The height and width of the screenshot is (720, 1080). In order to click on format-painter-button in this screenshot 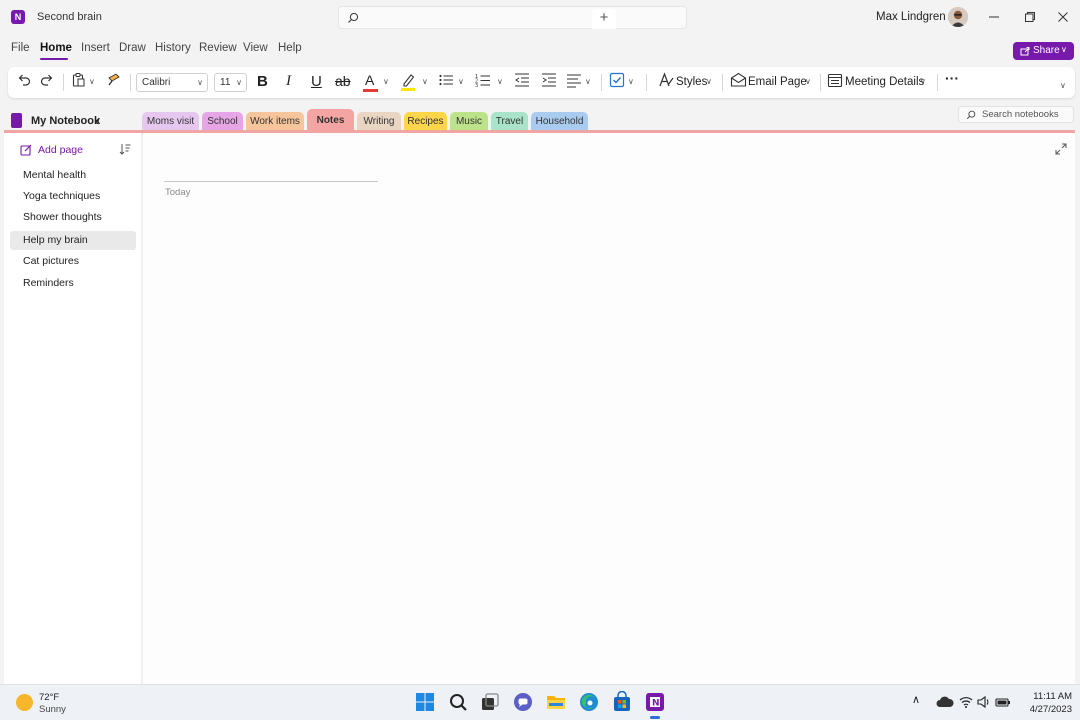, I will do `click(114, 82)`.